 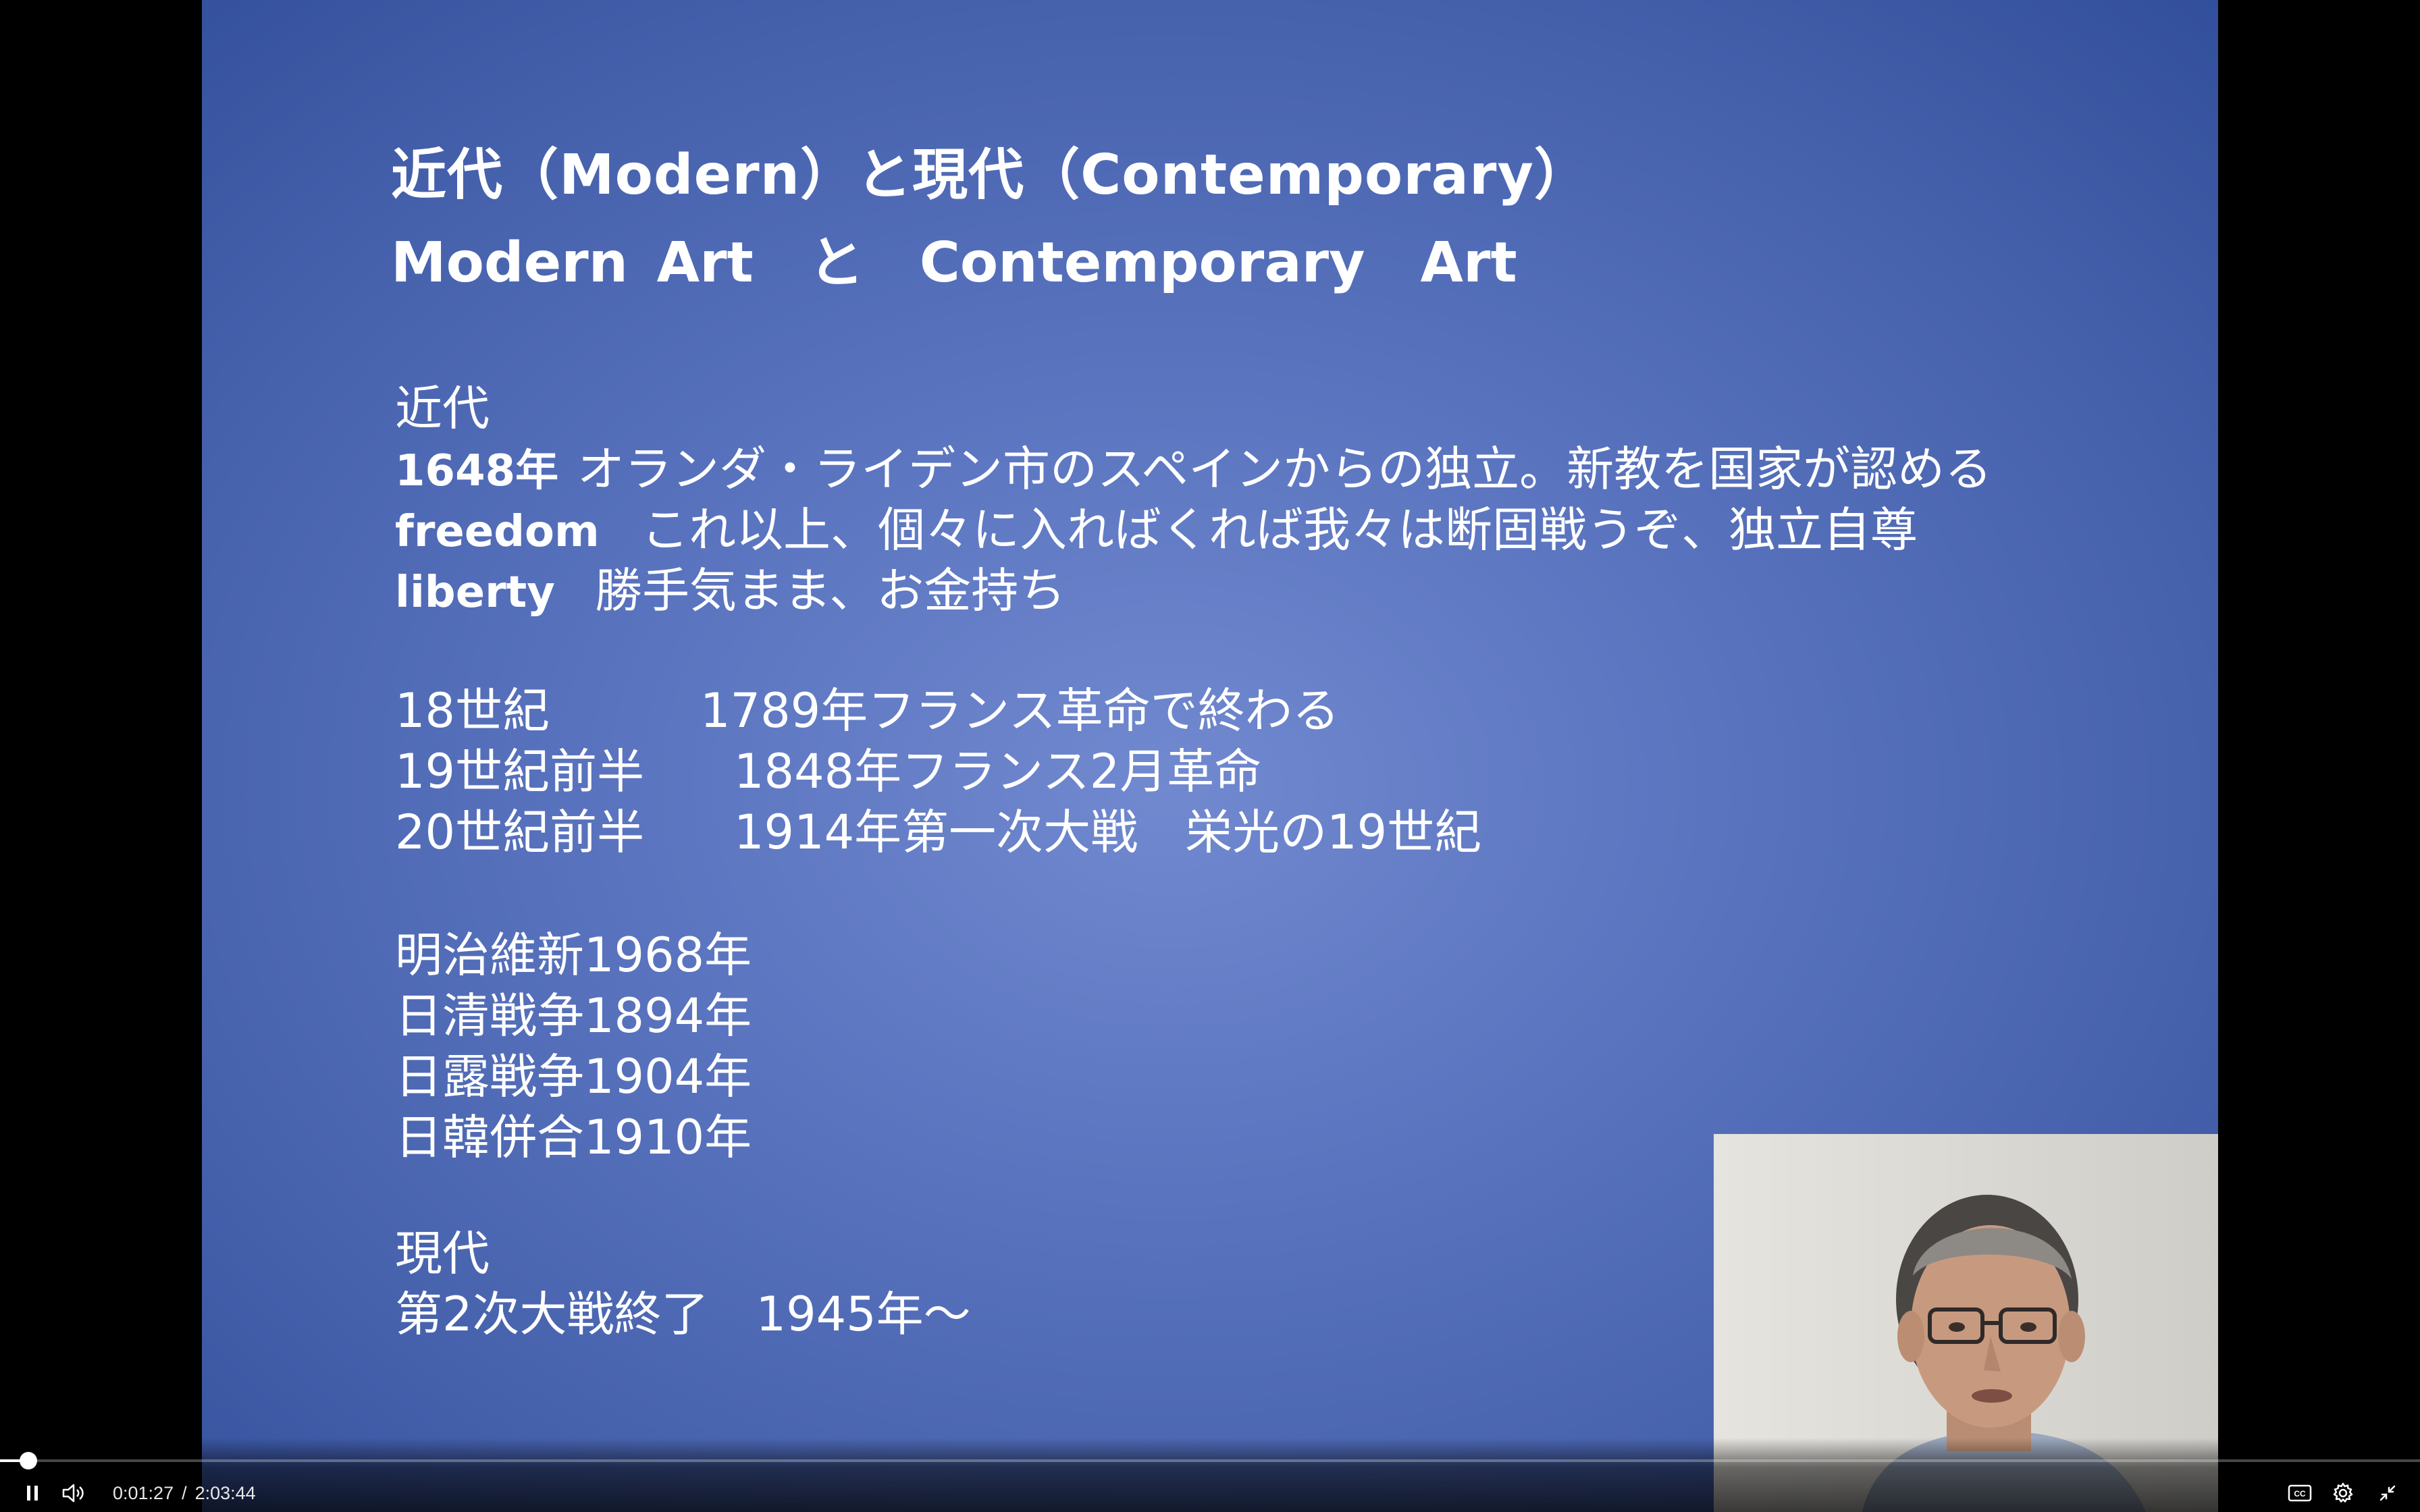 I want to click on gear-icon, so click(x=2343, y=1492).